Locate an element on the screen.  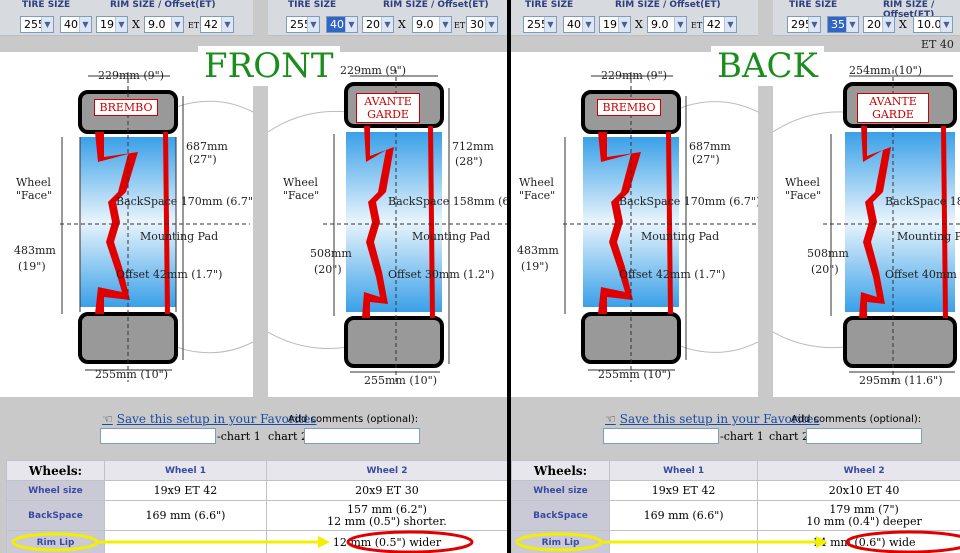
section-title: BACK is located at coordinates (767, 66).